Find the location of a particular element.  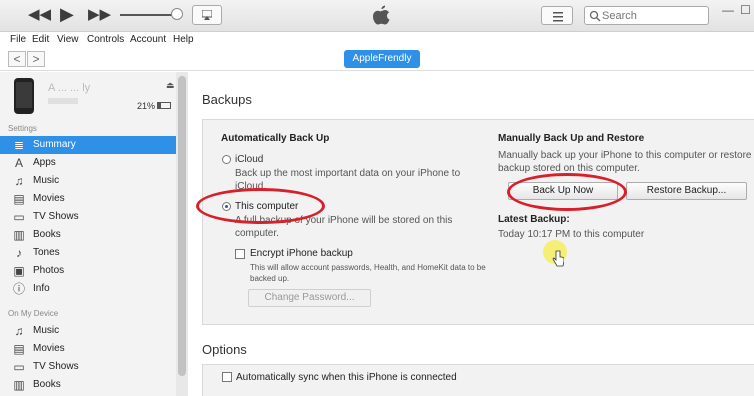

manual-backup-title: Manually Back Up and Restore is located at coordinates (571, 138).